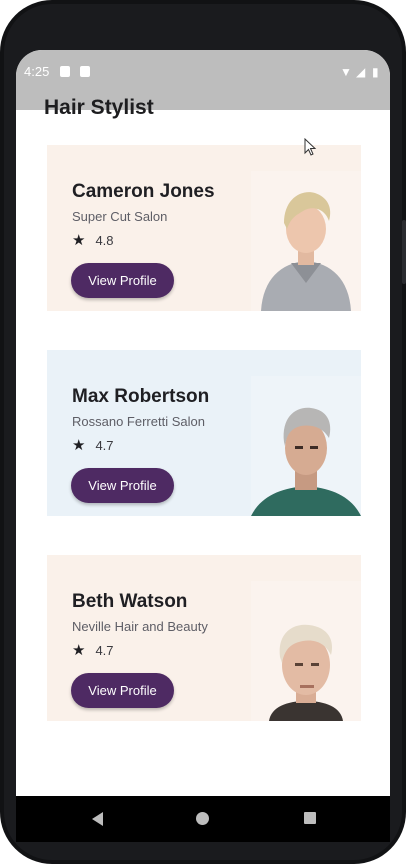  Describe the element at coordinates (37, 71) in the screenshot. I see `status-time: 4:25` at that location.